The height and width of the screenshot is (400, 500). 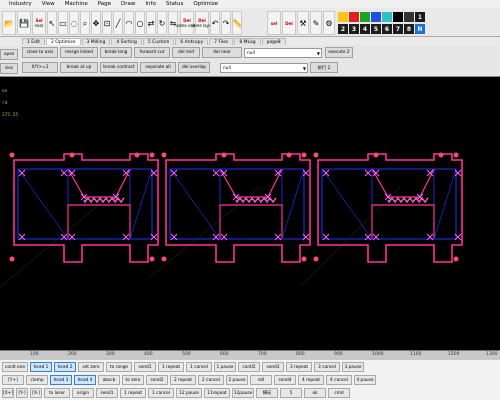 What do you see at coordinates (339, 393) in the screenshot?
I see `control-button-cmd: cmd` at bounding box center [339, 393].